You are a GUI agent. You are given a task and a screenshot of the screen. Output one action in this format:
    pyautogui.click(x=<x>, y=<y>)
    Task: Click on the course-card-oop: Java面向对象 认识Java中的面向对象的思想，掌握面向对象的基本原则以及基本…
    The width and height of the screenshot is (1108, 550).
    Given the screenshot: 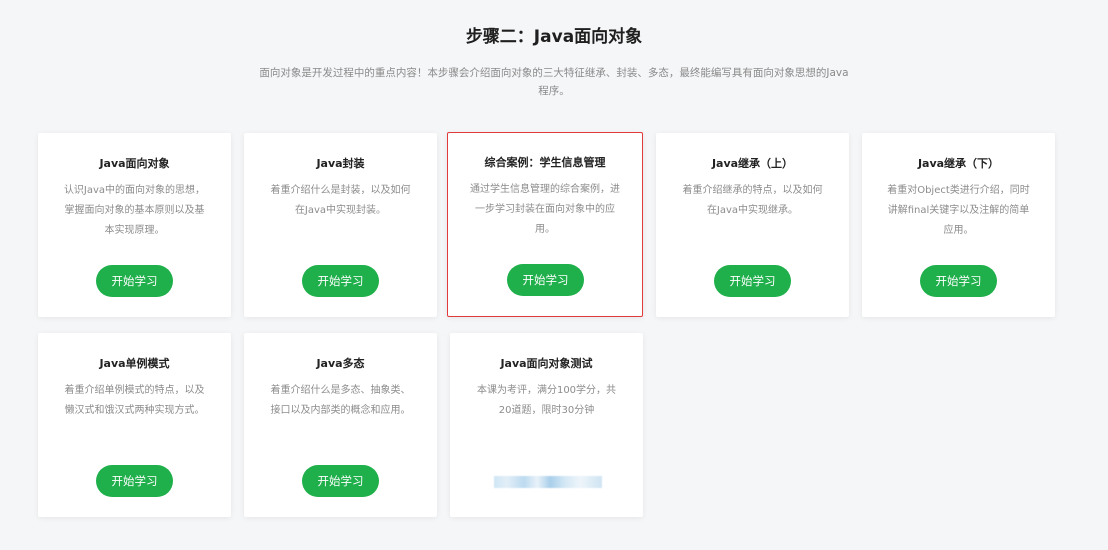 What is the action you would take?
    pyautogui.click(x=134, y=225)
    